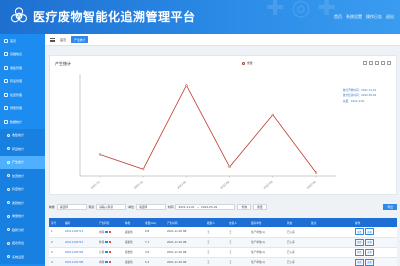  I want to click on export-button: 导出, so click(390, 206).